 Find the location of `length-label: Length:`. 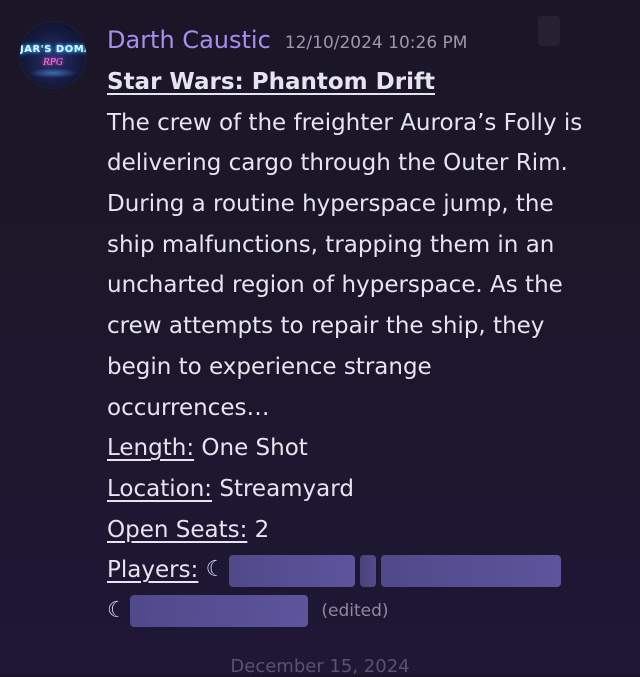

length-label: Length: is located at coordinates (151, 448).